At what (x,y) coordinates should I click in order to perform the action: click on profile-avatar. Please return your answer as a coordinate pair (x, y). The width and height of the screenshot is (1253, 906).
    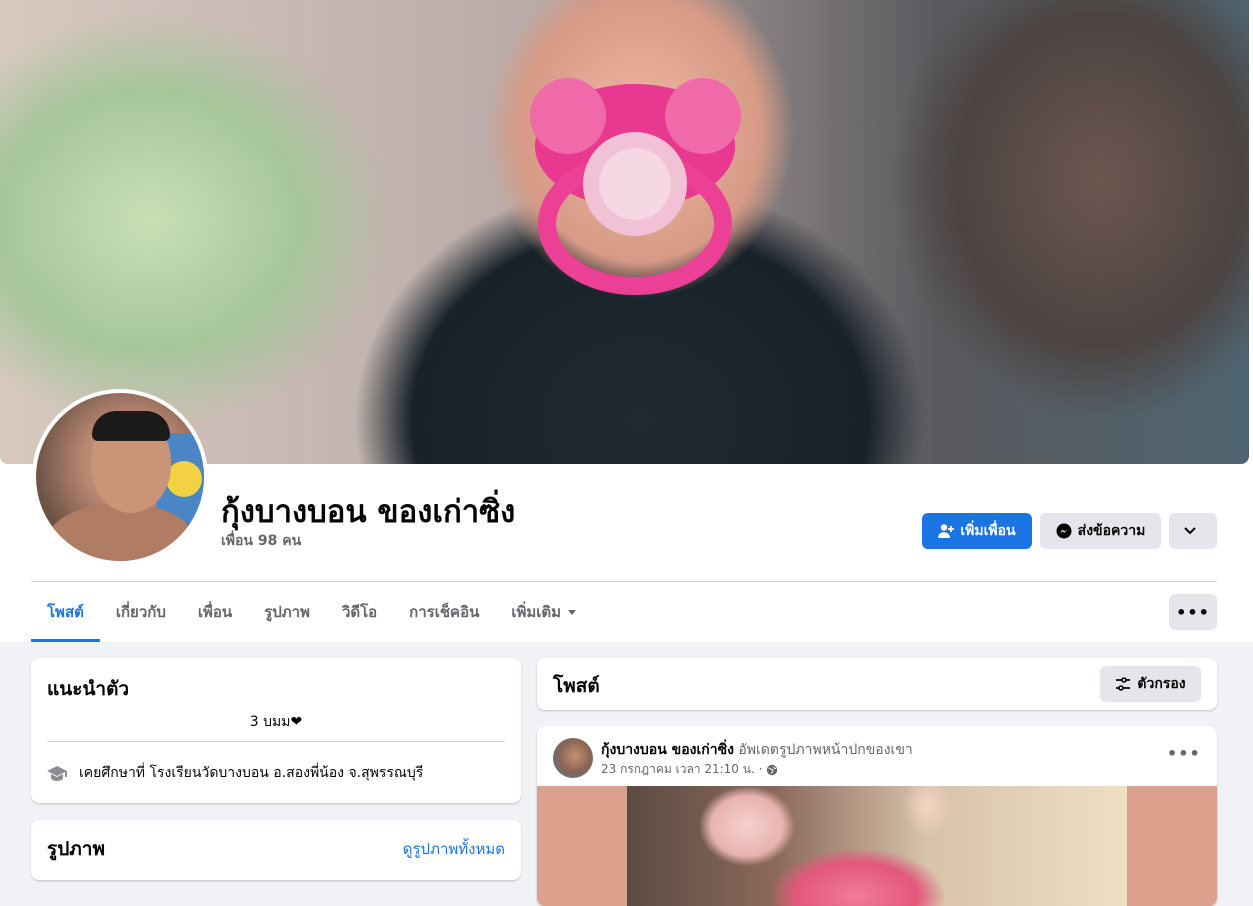
    Looking at the image, I should click on (120, 477).